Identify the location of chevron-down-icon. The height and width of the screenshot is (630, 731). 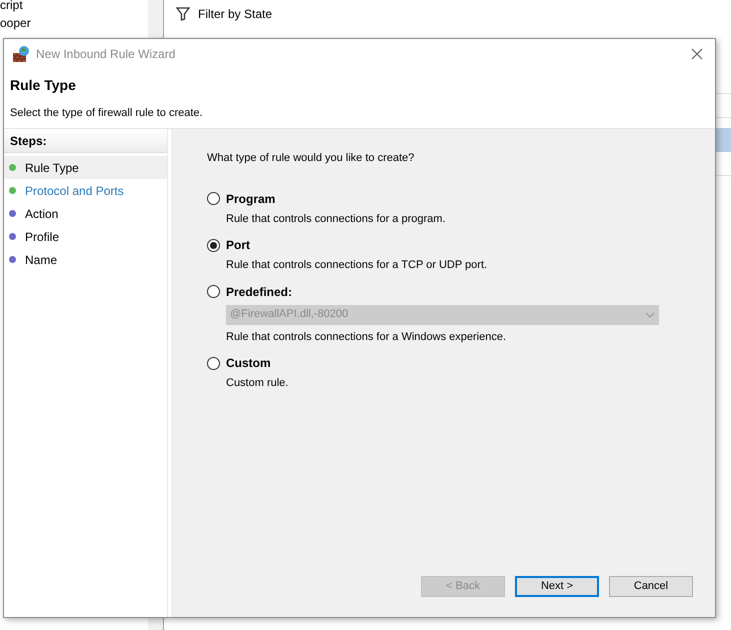
(650, 315).